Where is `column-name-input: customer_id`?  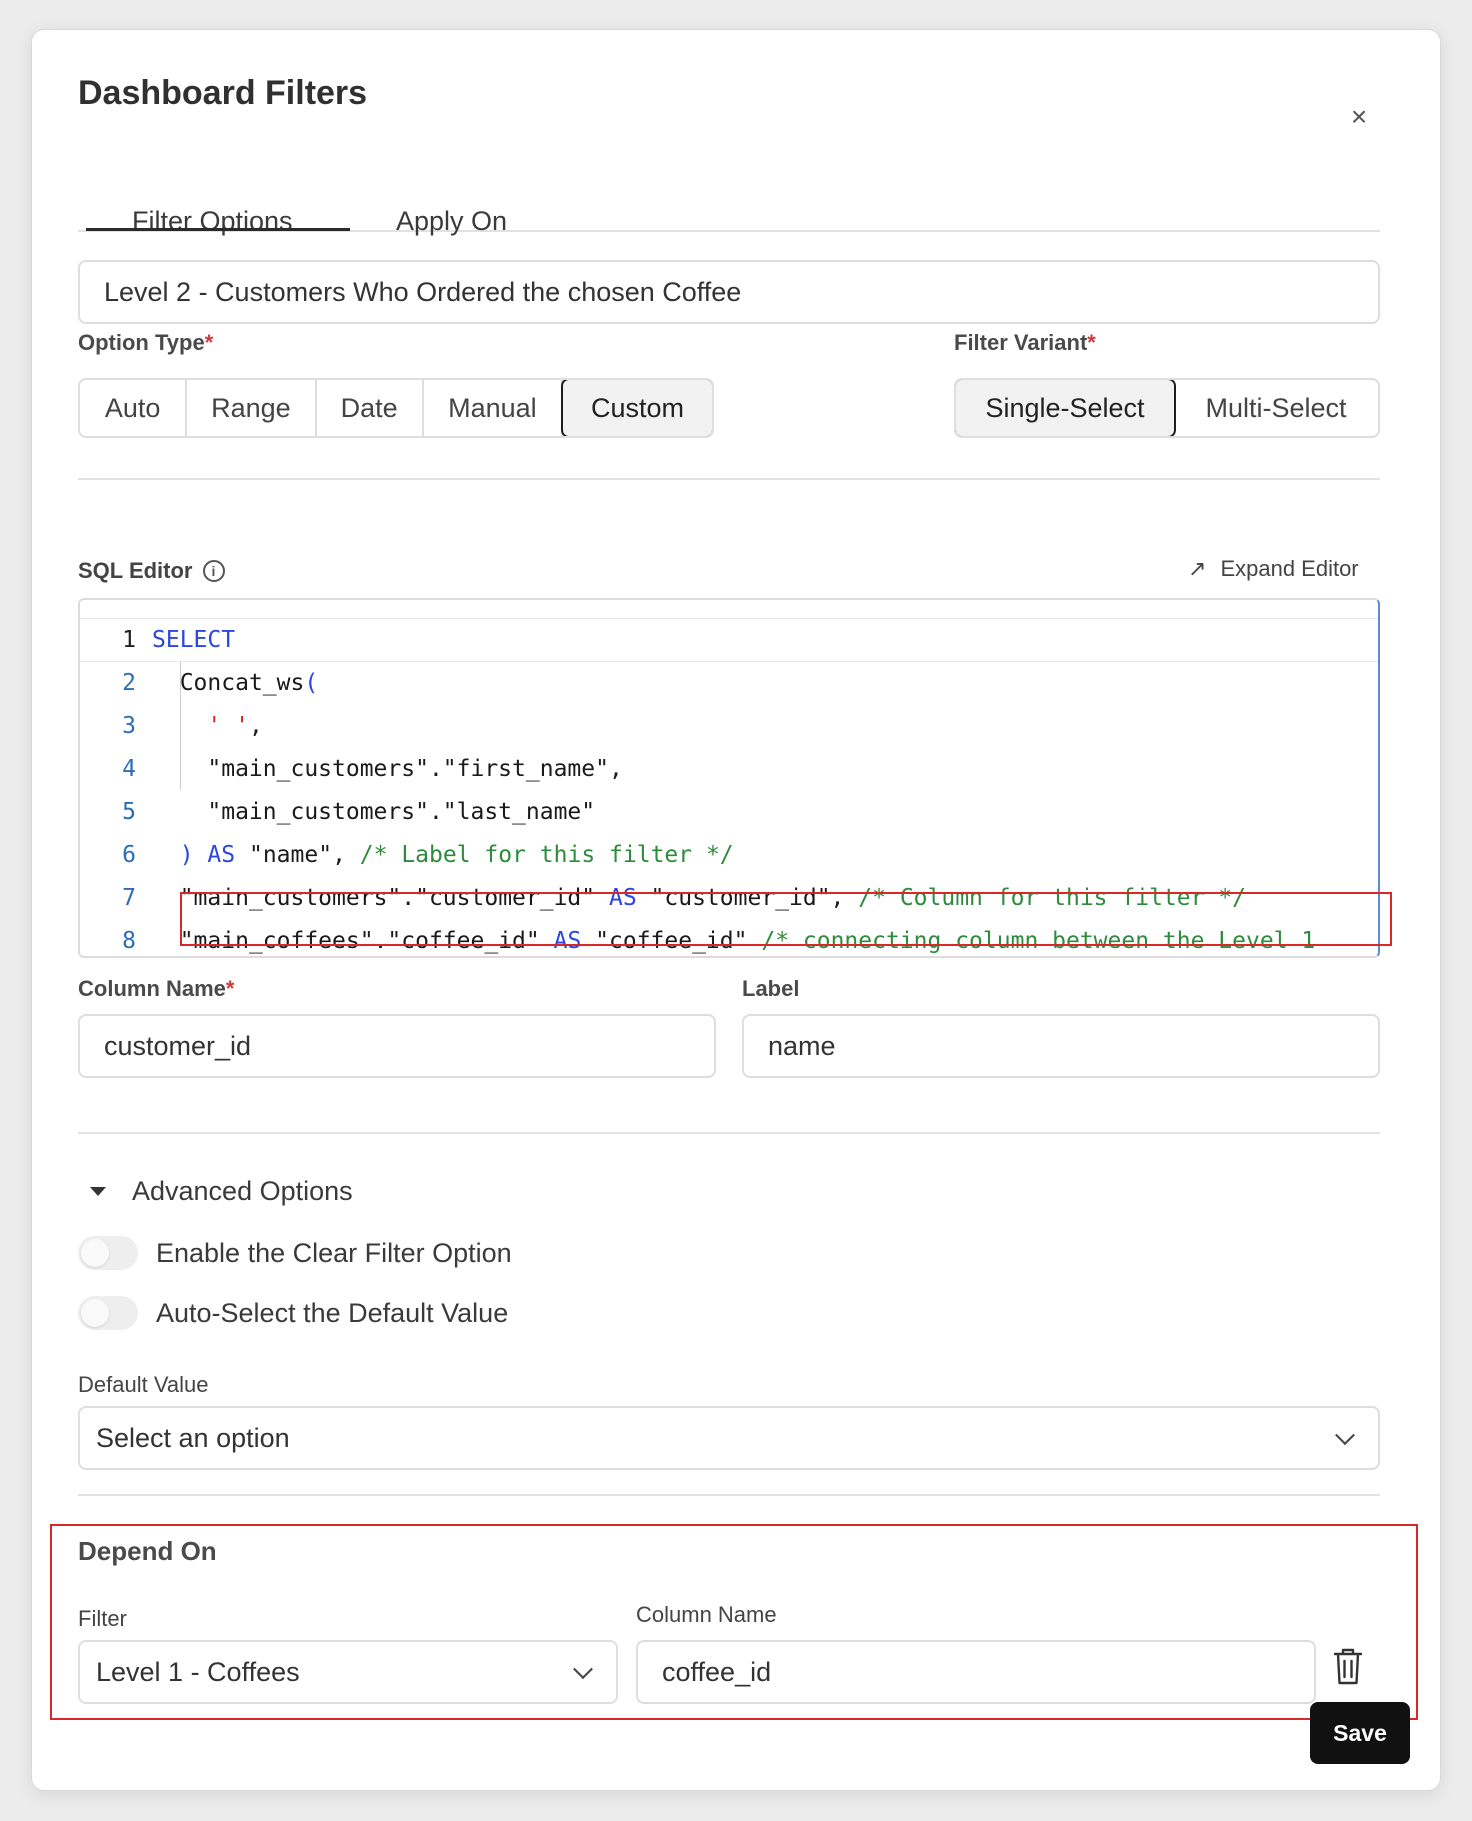
column-name-input: customer_id is located at coordinates (397, 1046).